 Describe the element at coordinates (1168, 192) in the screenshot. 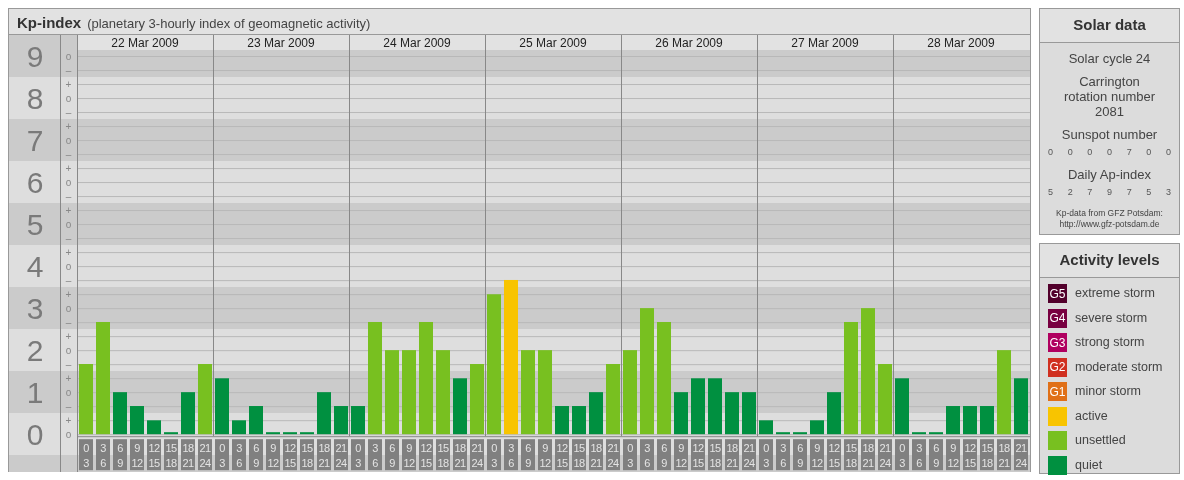

I see `ap-index-value: 3` at that location.